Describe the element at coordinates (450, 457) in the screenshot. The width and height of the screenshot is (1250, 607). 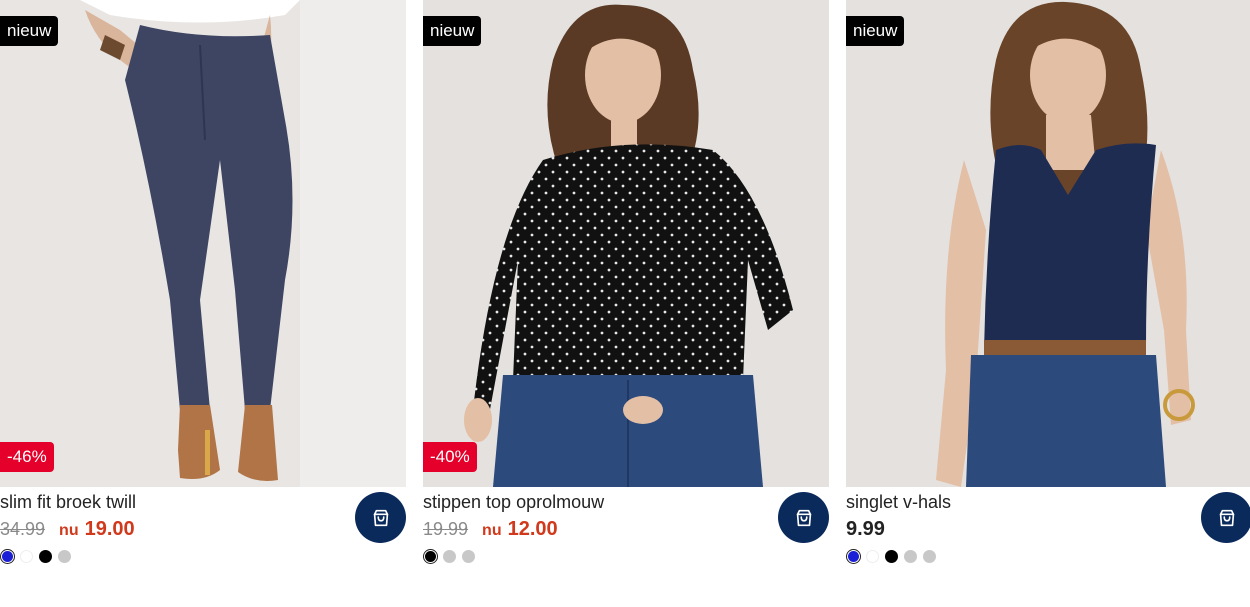
I see `discount-badge: -40%` at that location.